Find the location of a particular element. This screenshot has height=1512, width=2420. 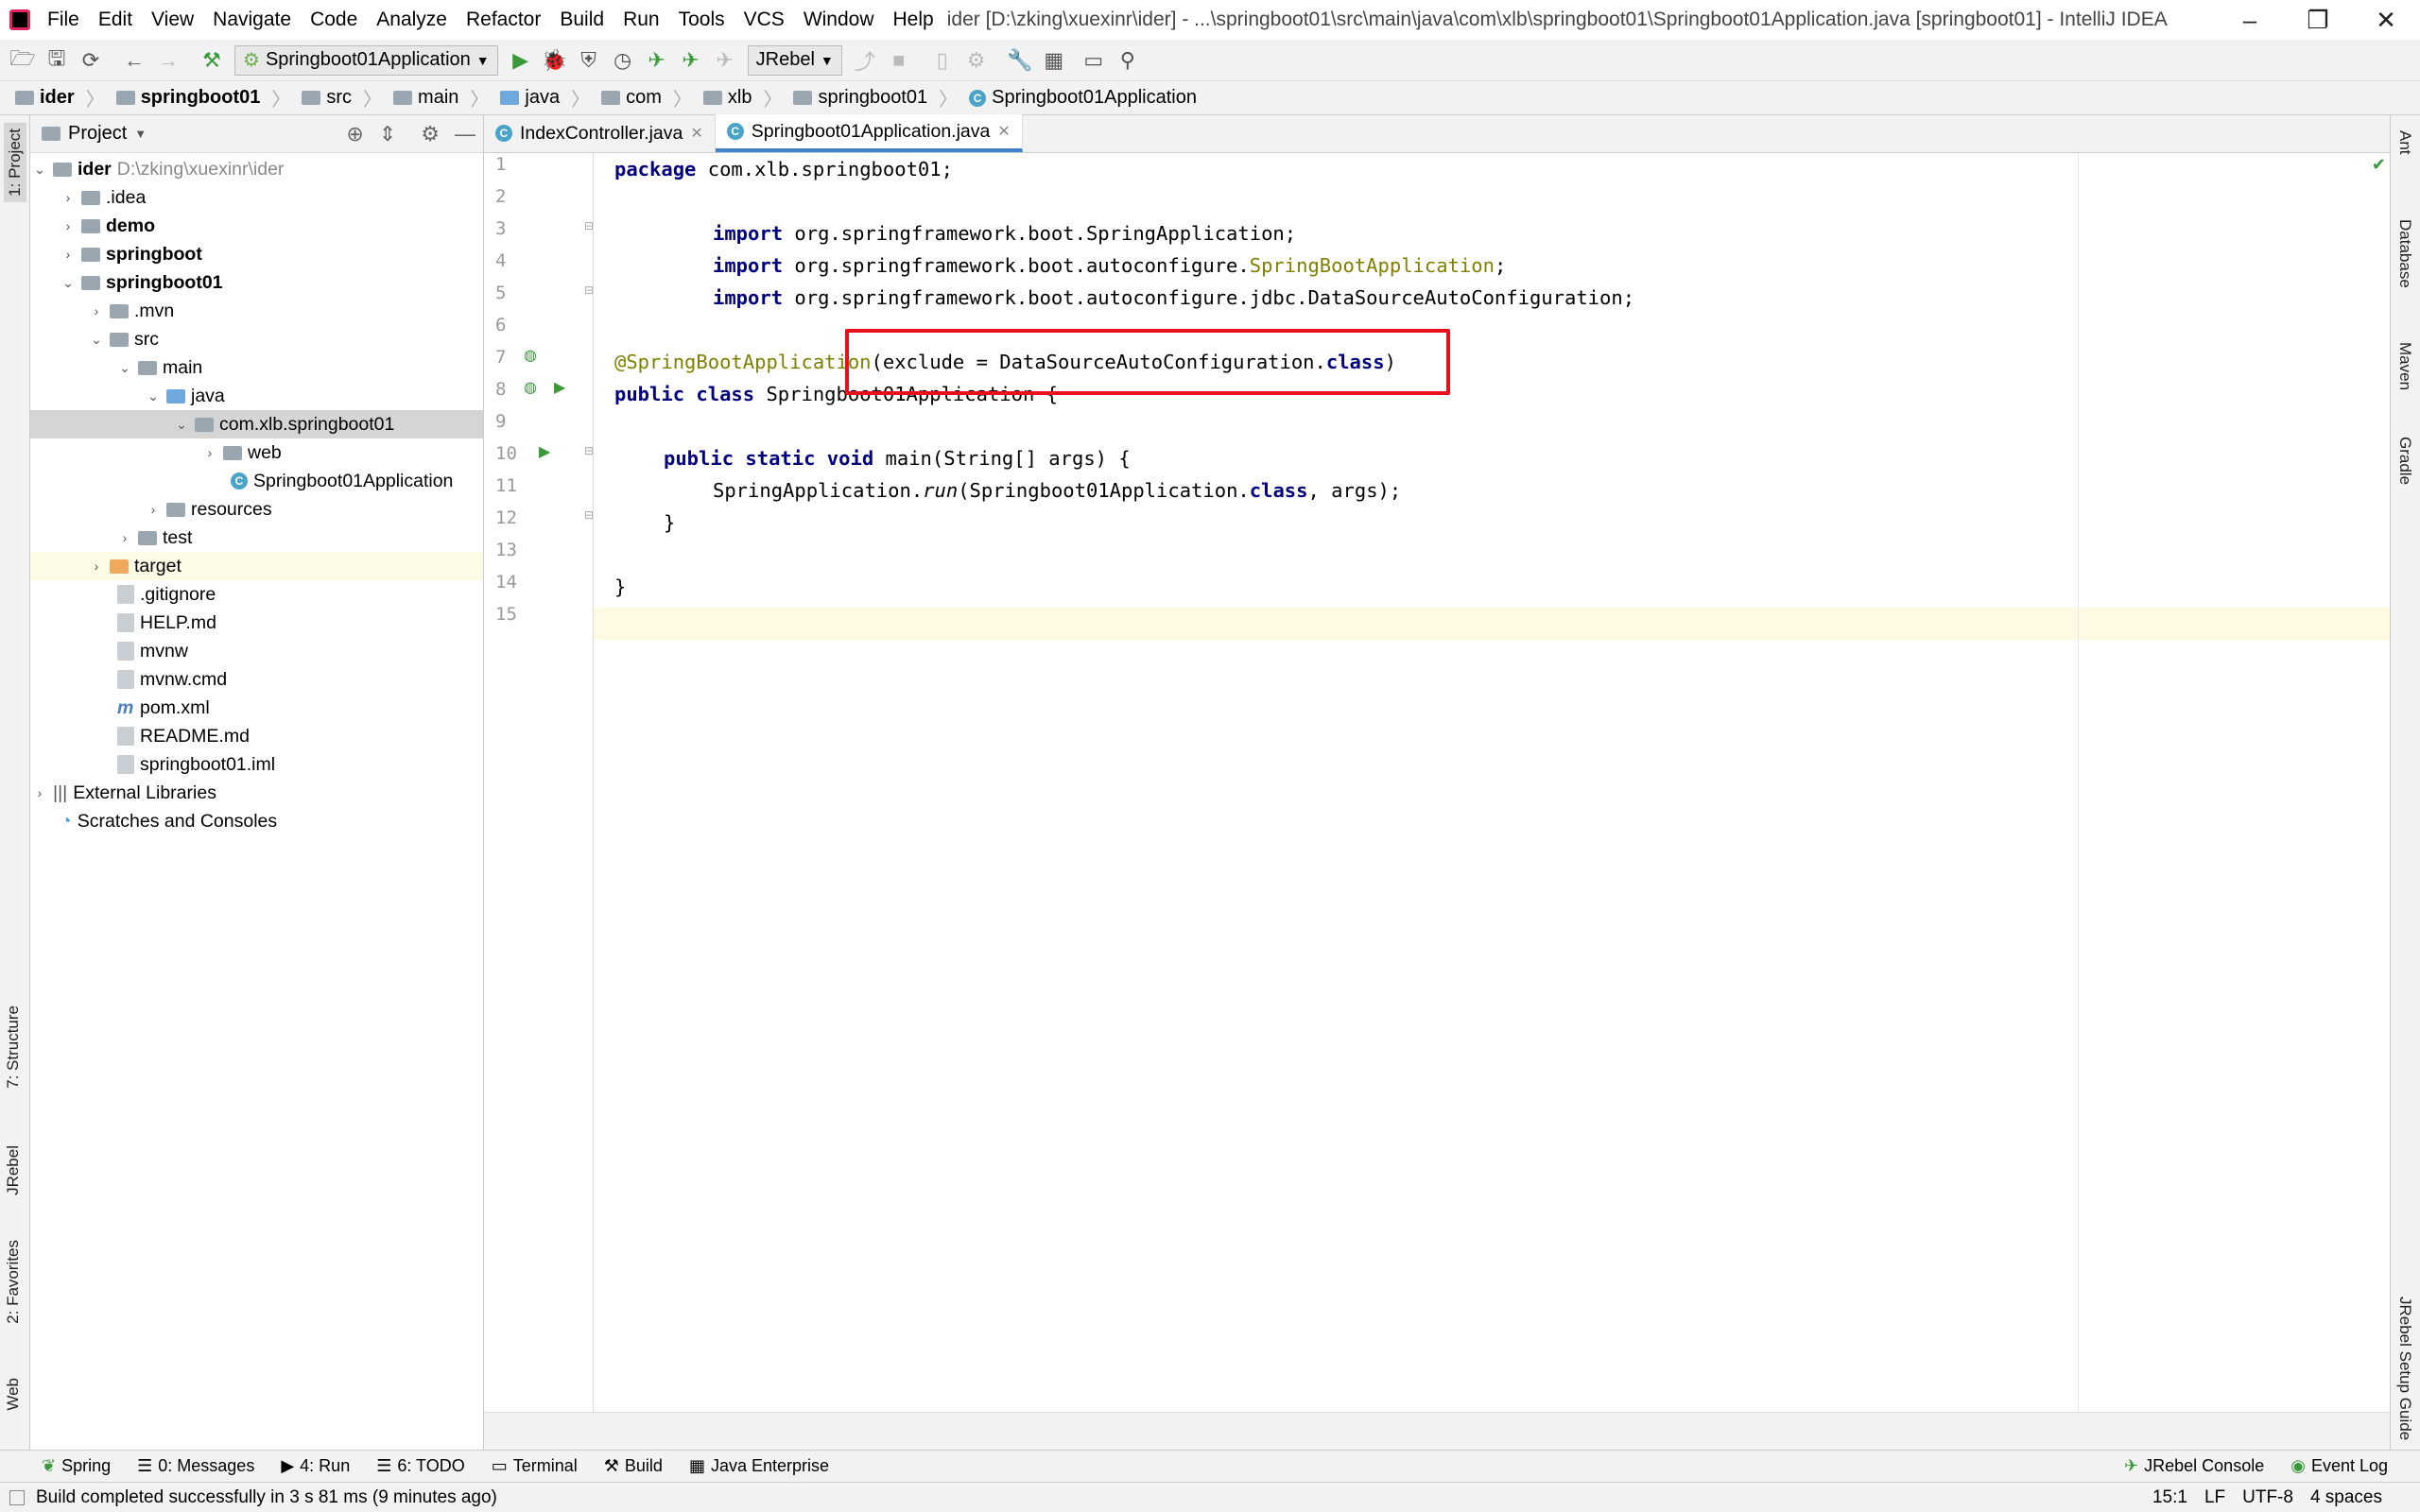

presentation-icon: ▭ is located at coordinates (1094, 60).